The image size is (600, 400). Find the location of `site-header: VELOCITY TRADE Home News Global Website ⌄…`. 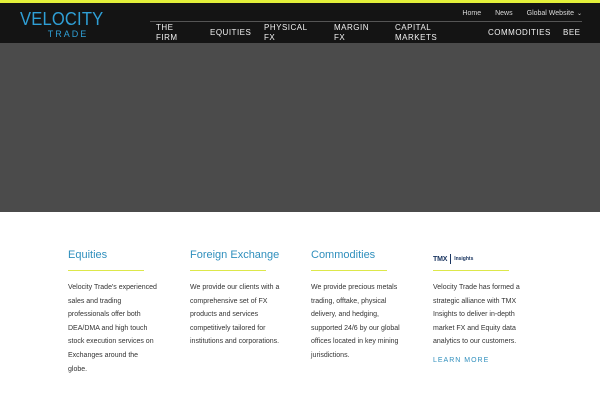

site-header: VELOCITY TRADE Home News Global Website ⌄… is located at coordinates (300, 23).